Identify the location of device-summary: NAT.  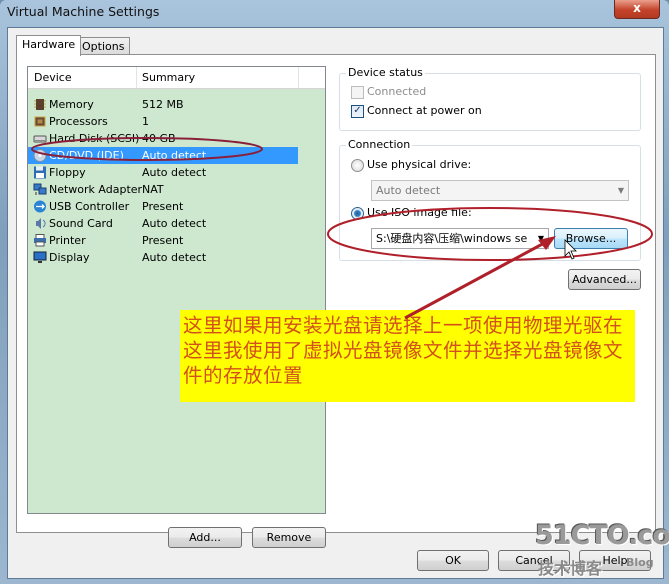
(153, 189).